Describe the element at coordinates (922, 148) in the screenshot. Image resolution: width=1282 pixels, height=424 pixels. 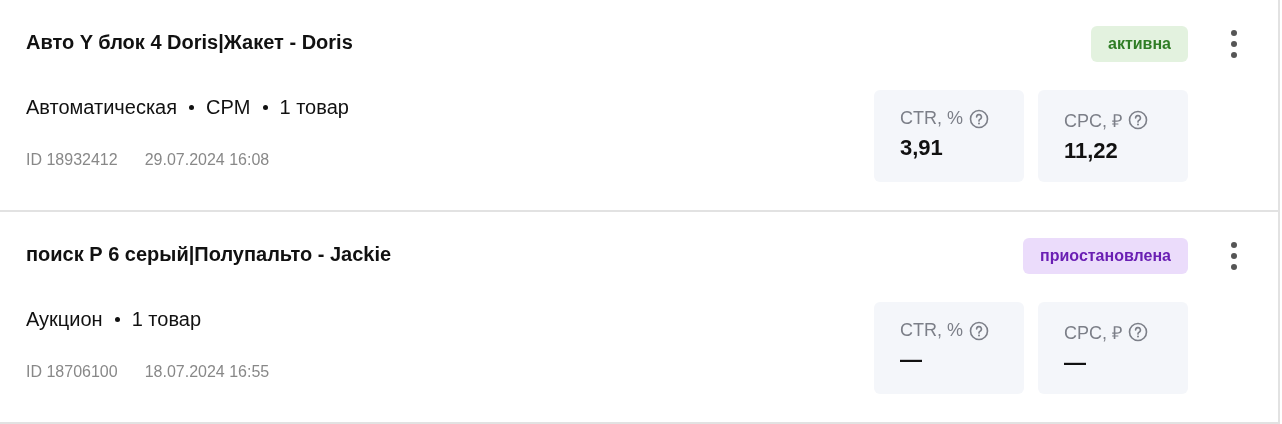
I see `metric-value: 3,91` at that location.